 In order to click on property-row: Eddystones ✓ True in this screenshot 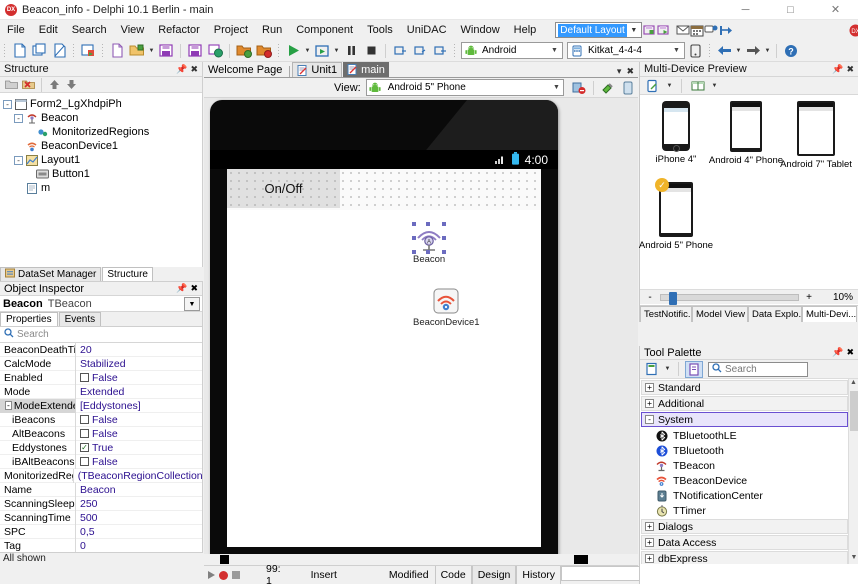, I will do `click(101, 447)`.